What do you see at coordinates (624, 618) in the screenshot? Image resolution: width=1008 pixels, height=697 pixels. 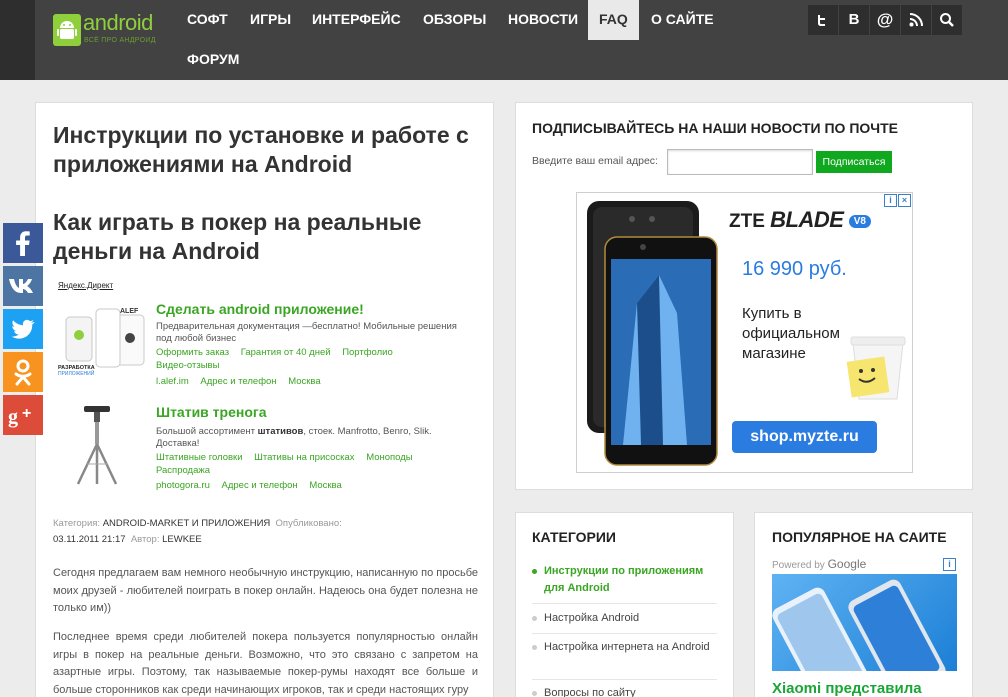 I see `category-item: Настройка Android` at bounding box center [624, 618].